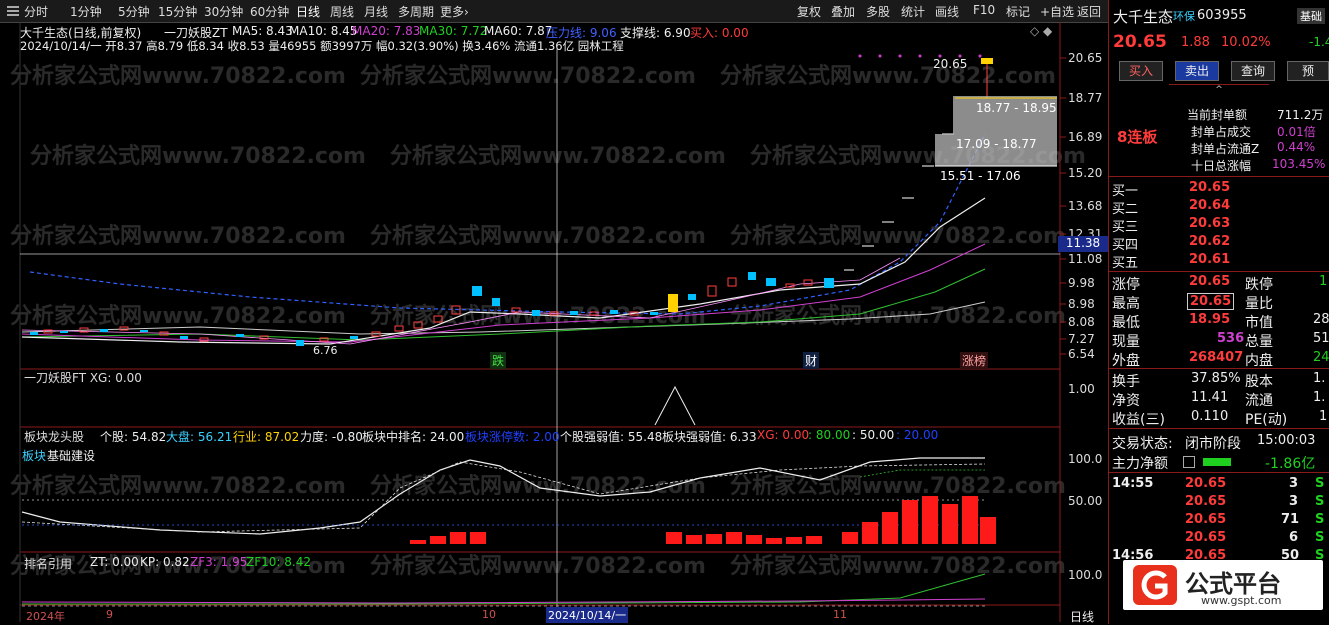  Describe the element at coordinates (1220, 283) in the screenshot. I see `stat-row: 涨停 20.65 跌停 1` at that location.